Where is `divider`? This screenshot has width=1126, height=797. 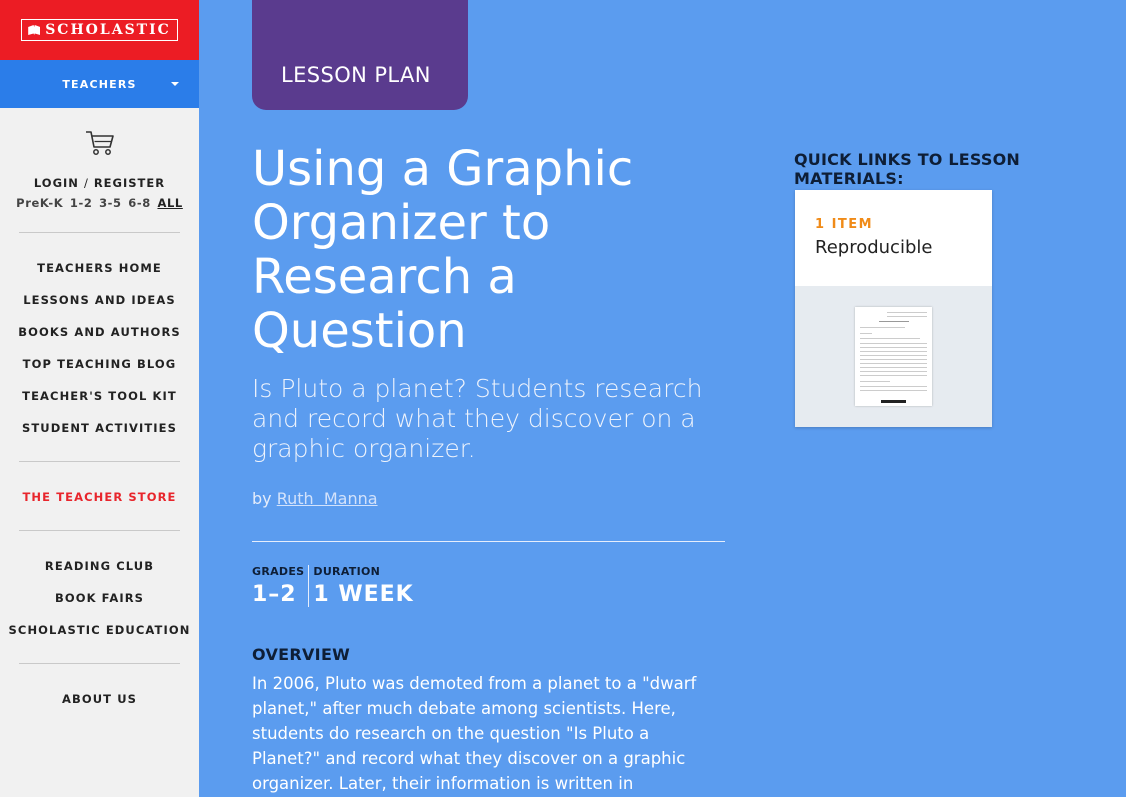
divider is located at coordinates (488, 541).